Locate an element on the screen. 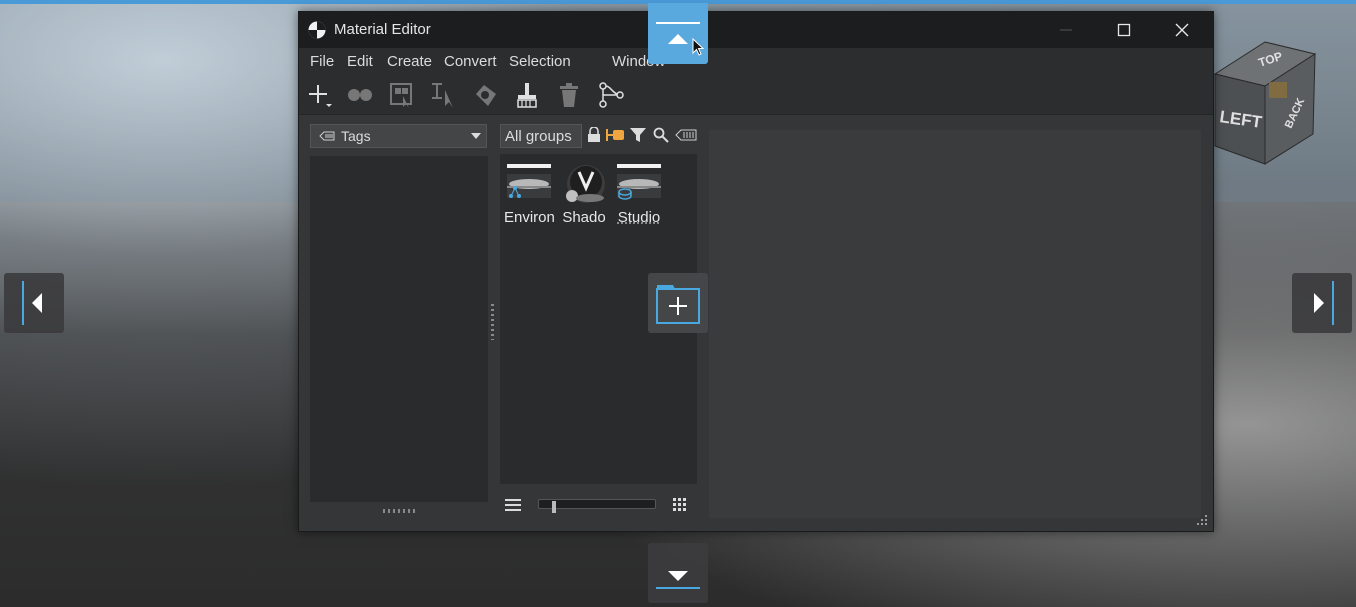 The height and width of the screenshot is (607, 1356). tags-dropdown: Tags is located at coordinates (398, 136).